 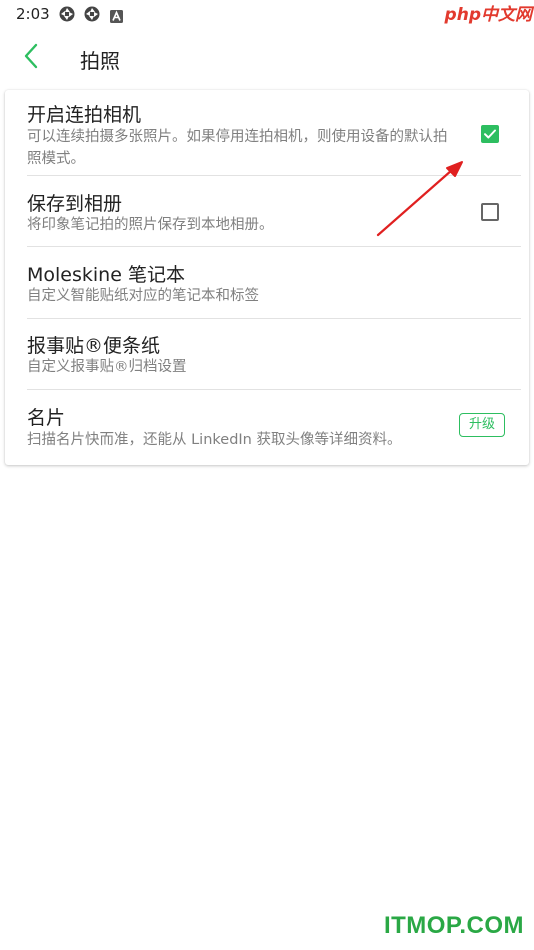 What do you see at coordinates (214, 440) in the screenshot?
I see `setting-subtitle: 扫描名片快而准，还能从 LinkedIn 获取头像等详细资料。` at bounding box center [214, 440].